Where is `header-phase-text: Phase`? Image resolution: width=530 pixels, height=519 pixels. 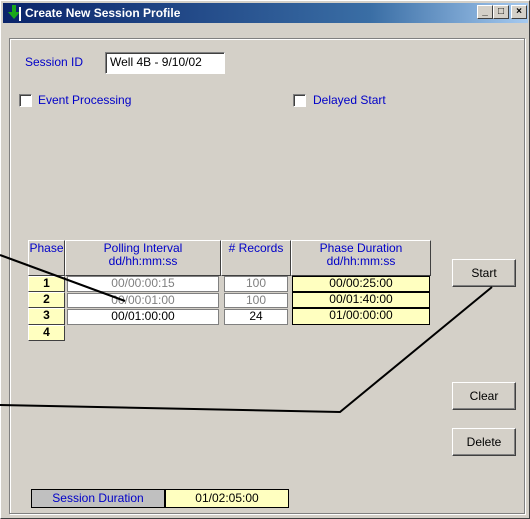
header-phase-text: Phase is located at coordinates (46, 248).